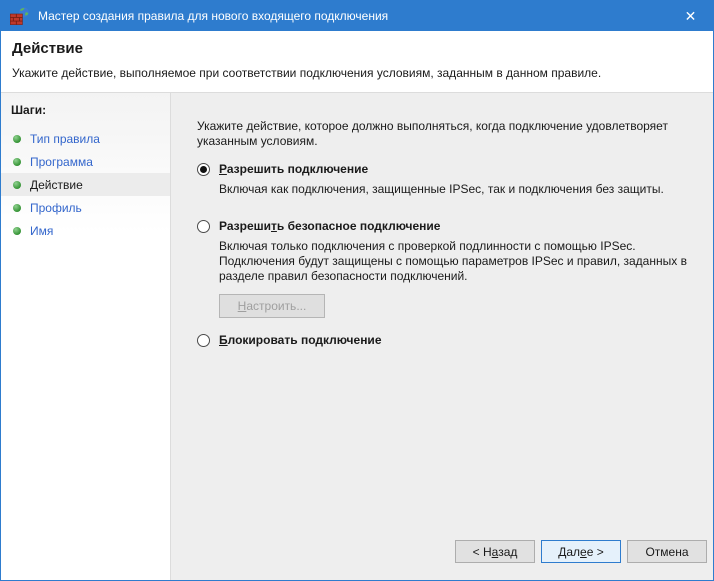 Image resolution: width=714 pixels, height=581 pixels. I want to click on sidebar-item-rule-type: Тип правила, so click(85, 138).